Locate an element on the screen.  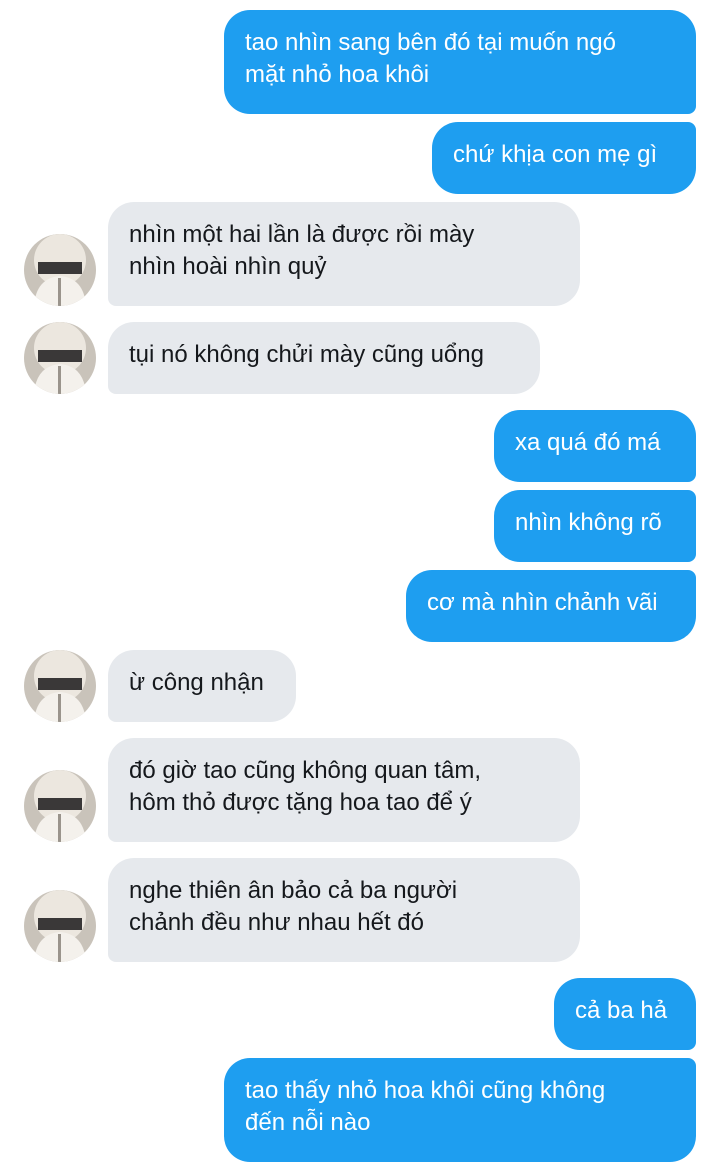
outgoing-message: xa quá đó má is located at coordinates (595, 446).